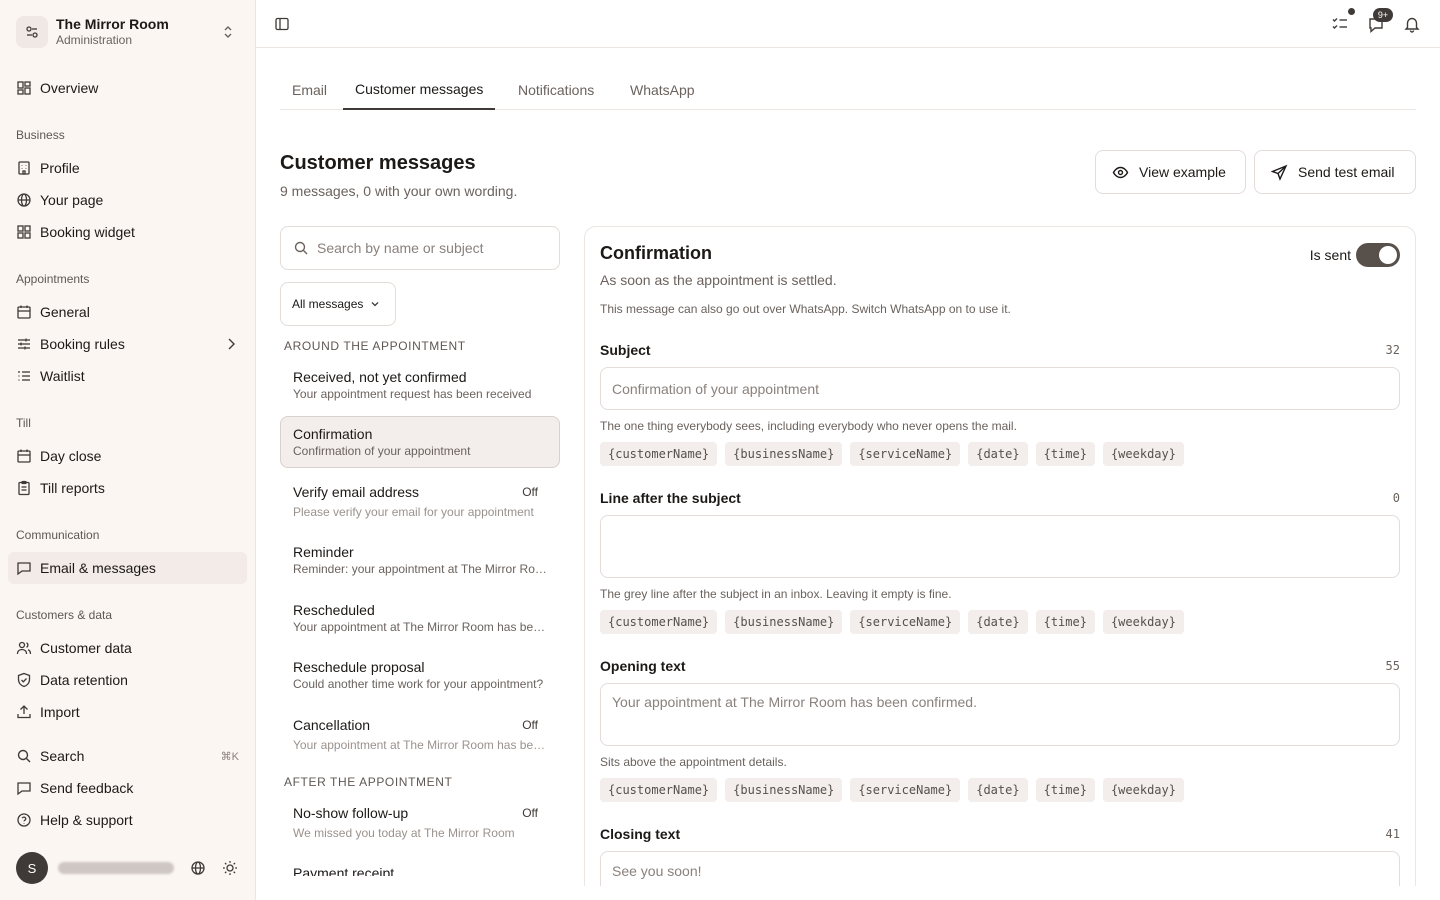 The image size is (1440, 900). Describe the element at coordinates (98, 568) in the screenshot. I see `sidebar-item-label: Email & messages` at that location.